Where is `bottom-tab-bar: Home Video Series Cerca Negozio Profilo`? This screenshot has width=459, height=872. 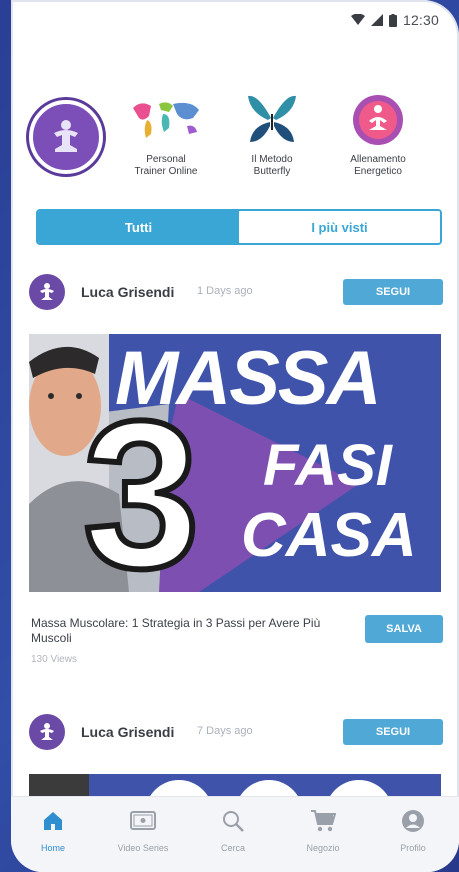
bottom-tab-bar: Home Video Series Cerca Negozio Profilo is located at coordinates (235, 834).